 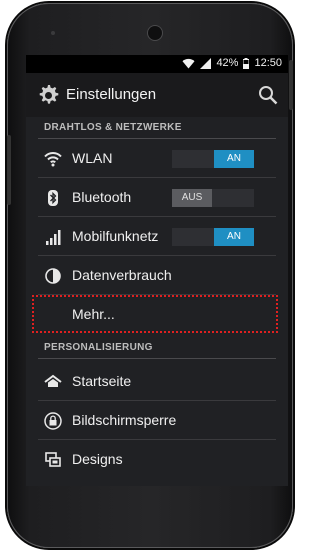 What do you see at coordinates (48, 95) in the screenshot?
I see `gear-icon` at bounding box center [48, 95].